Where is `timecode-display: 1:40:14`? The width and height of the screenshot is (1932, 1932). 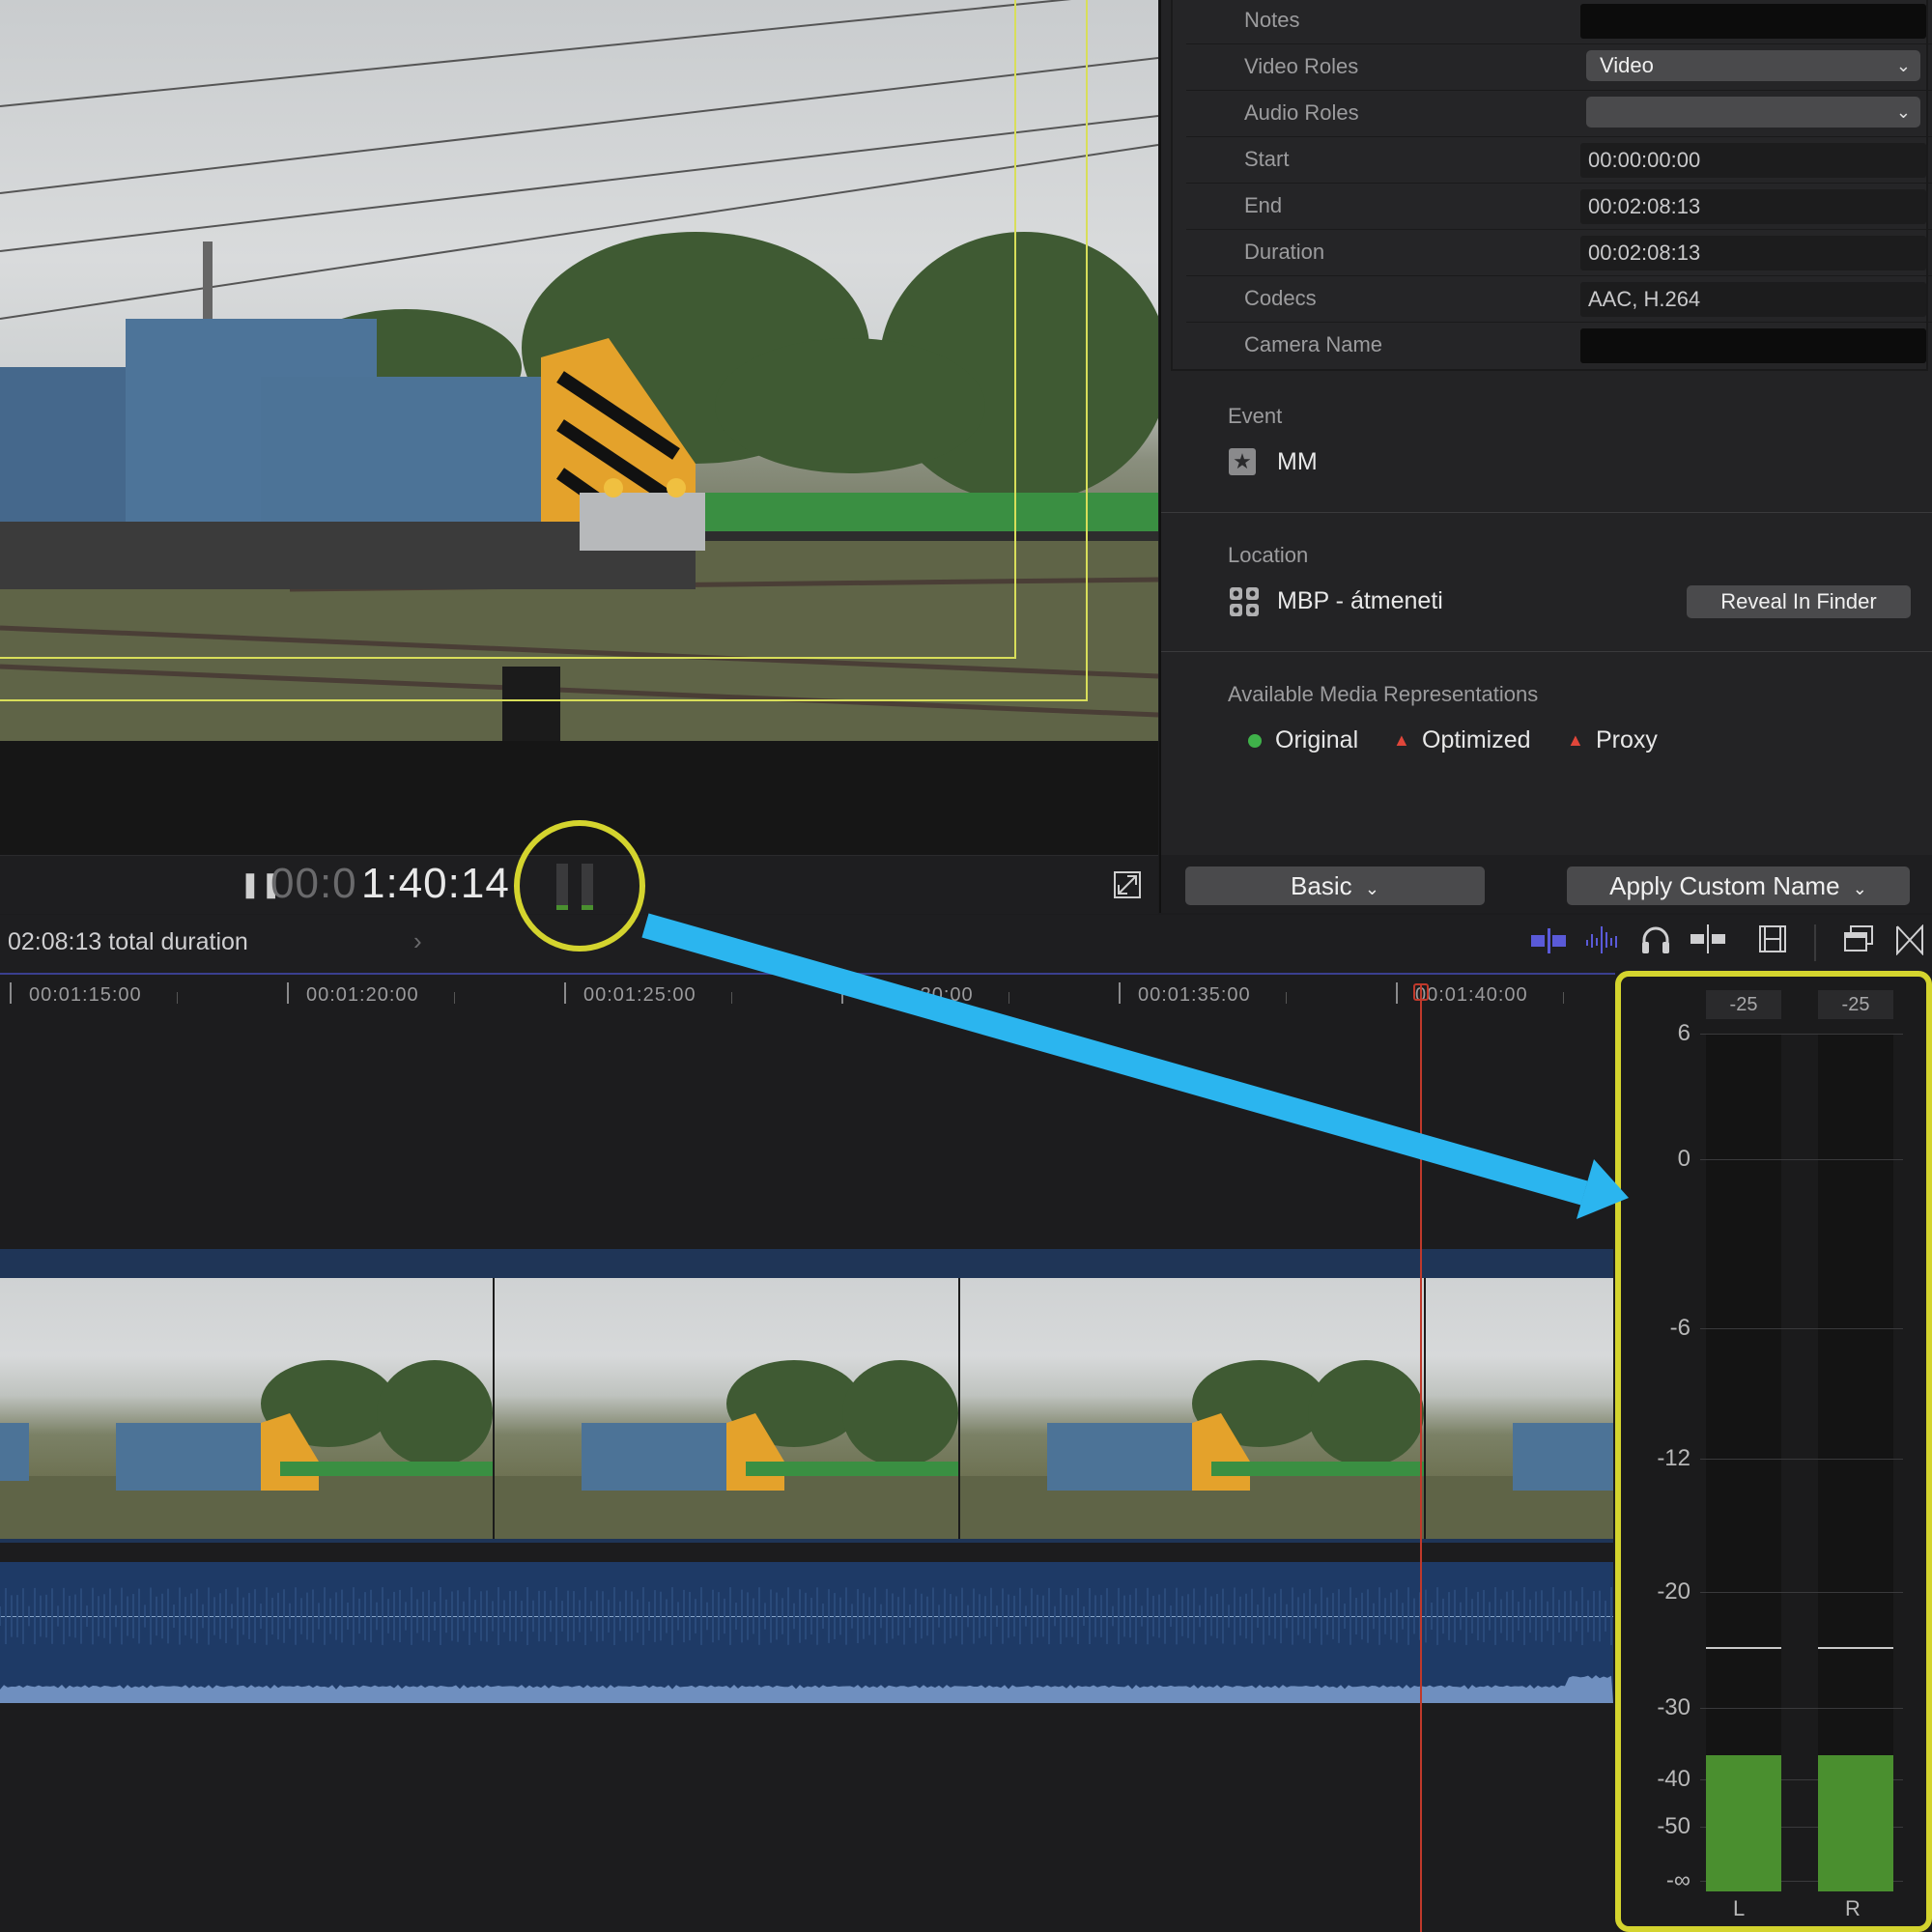
timecode-display: 1:40:14 is located at coordinates (435, 884).